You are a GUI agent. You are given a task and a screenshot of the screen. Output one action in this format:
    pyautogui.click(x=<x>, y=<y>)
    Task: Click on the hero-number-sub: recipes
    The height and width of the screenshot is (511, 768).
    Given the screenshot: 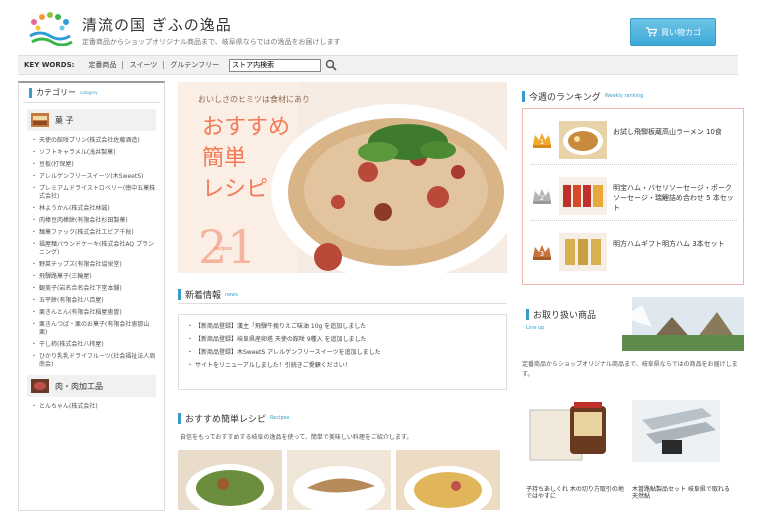 What is the action you would take?
    pyautogui.click(x=223, y=249)
    